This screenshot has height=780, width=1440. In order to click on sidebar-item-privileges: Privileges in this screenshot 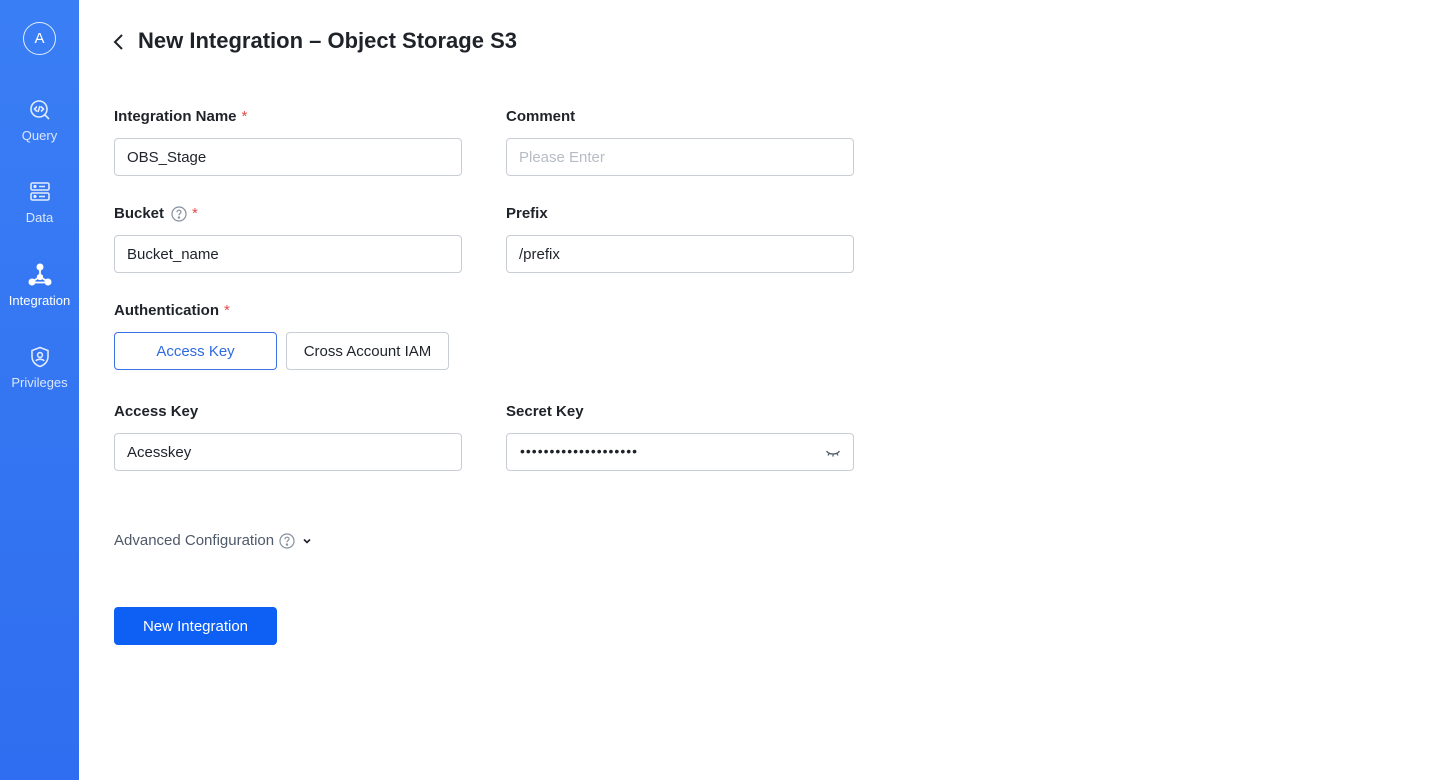, I will do `click(39, 377)`.